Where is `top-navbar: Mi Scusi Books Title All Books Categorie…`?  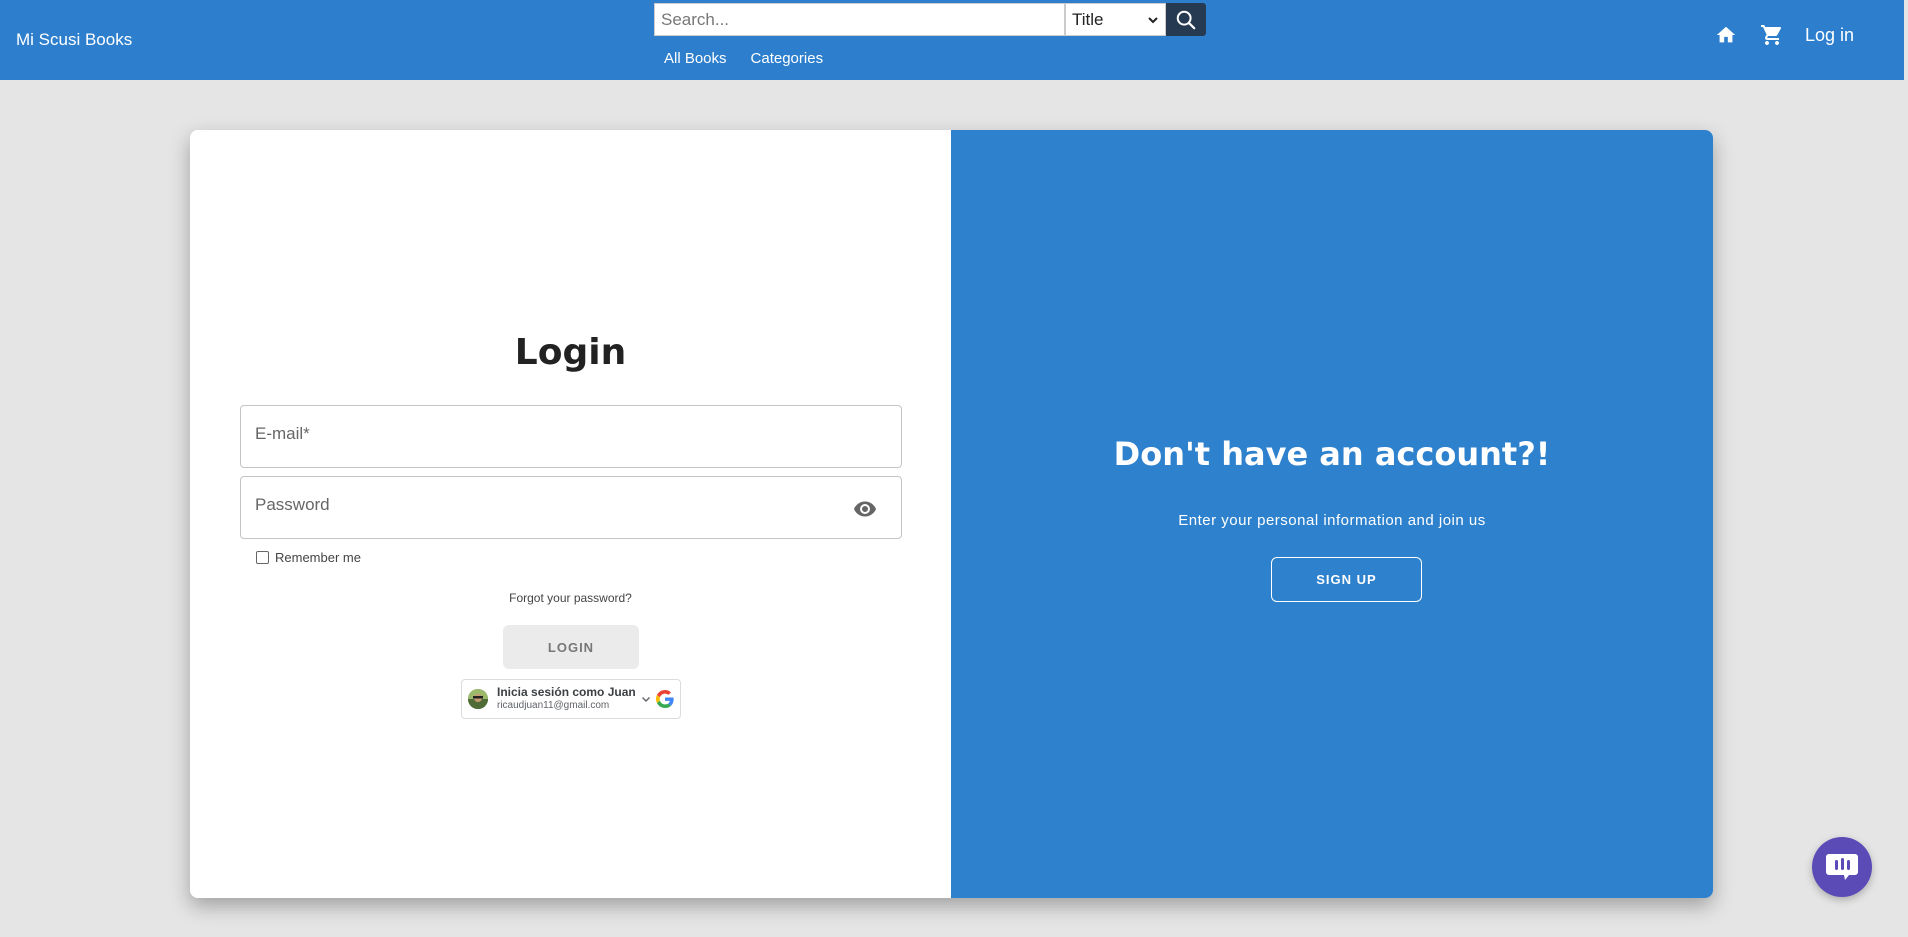
top-navbar: Mi Scusi Books Title All Books Categorie… is located at coordinates (952, 40).